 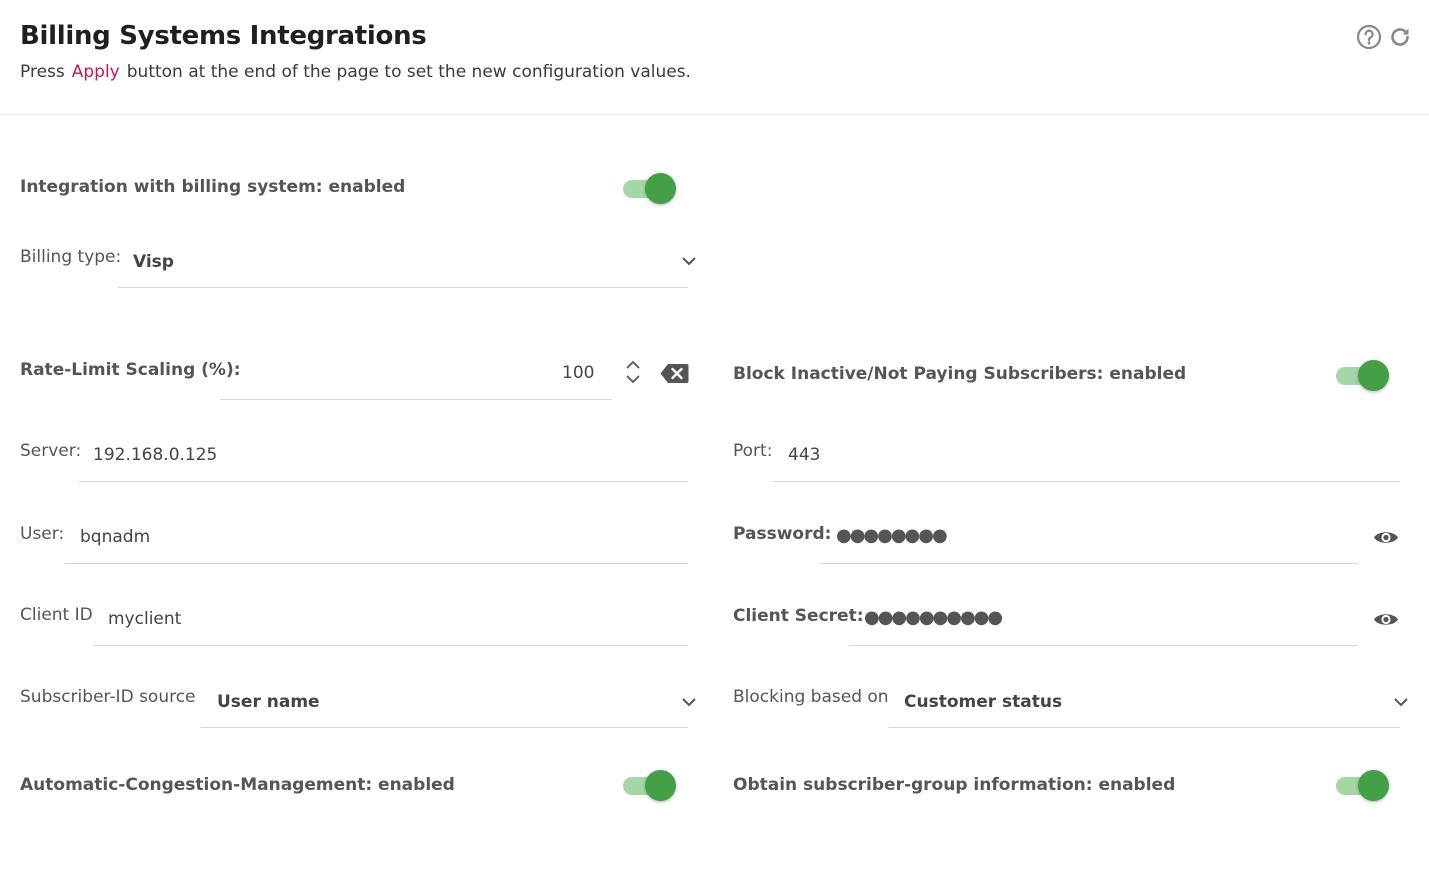 What do you see at coordinates (383, 481) in the screenshot?
I see `server-underline` at bounding box center [383, 481].